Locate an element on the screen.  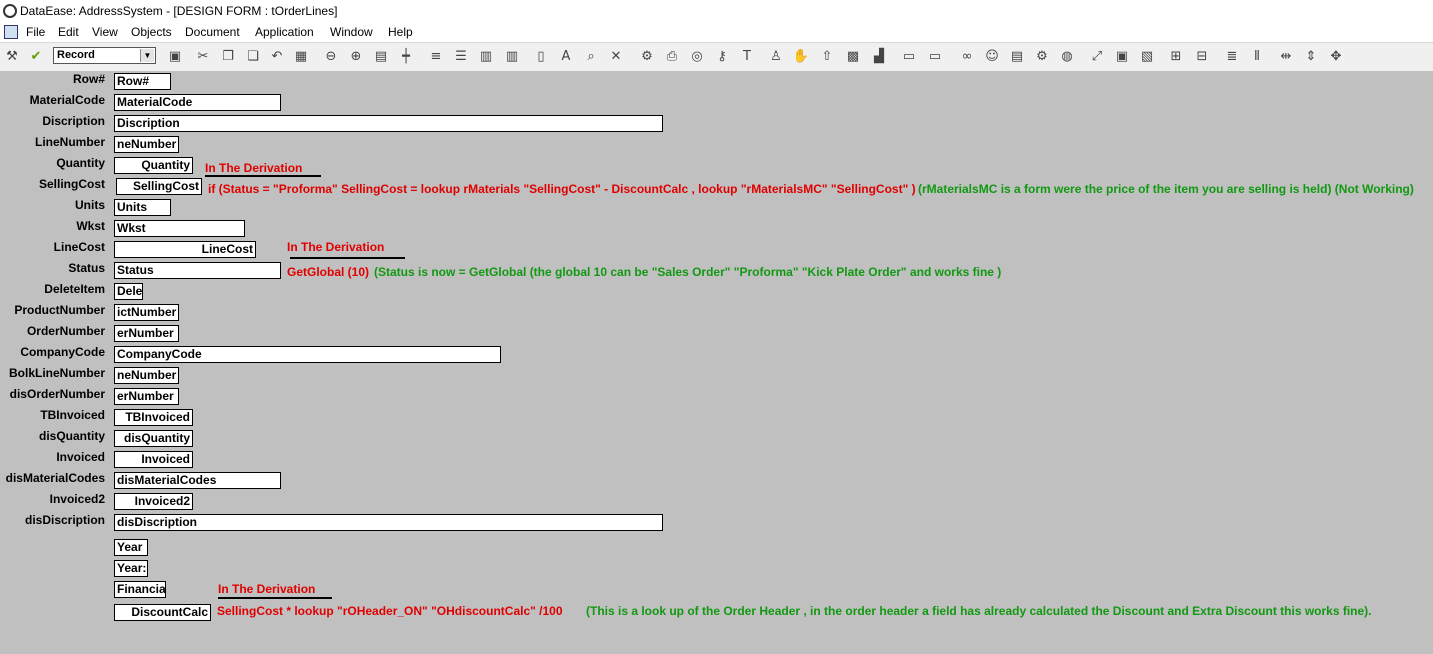
label-linenumber: LineNumber is located at coordinates (69, 142).